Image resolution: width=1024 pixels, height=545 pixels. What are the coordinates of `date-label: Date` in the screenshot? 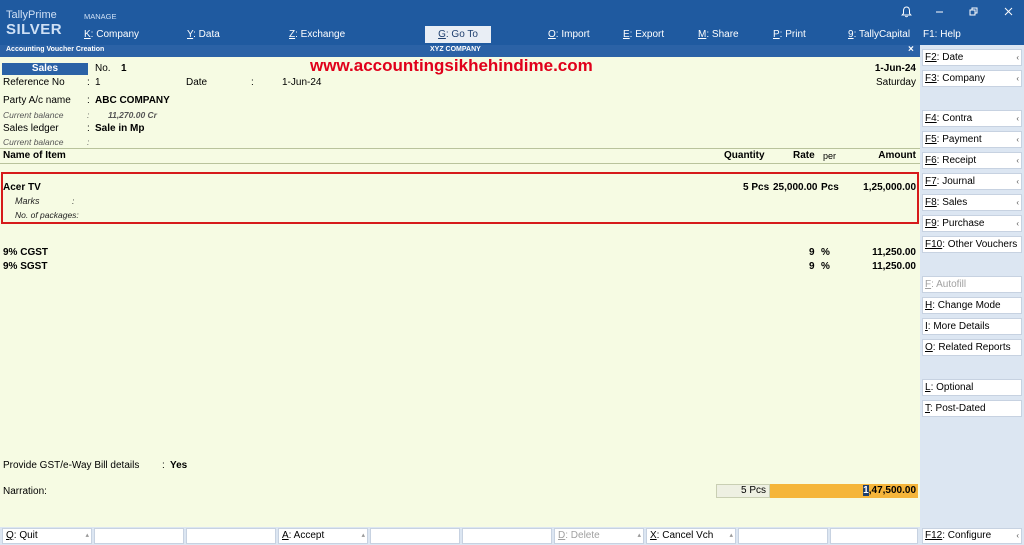 It's located at (197, 82).